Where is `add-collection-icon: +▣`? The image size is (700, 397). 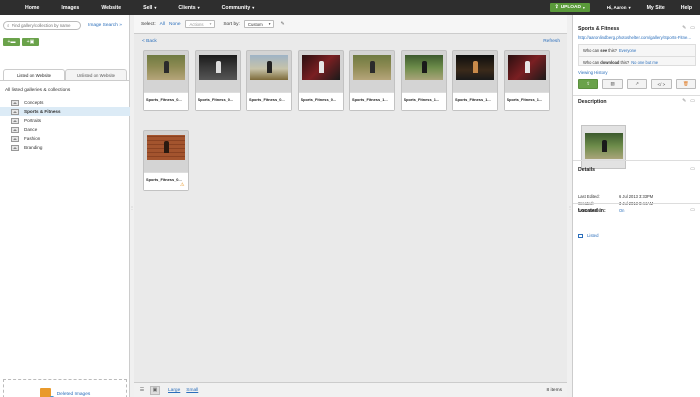
add-collection-icon: +▣ is located at coordinates (30, 42).